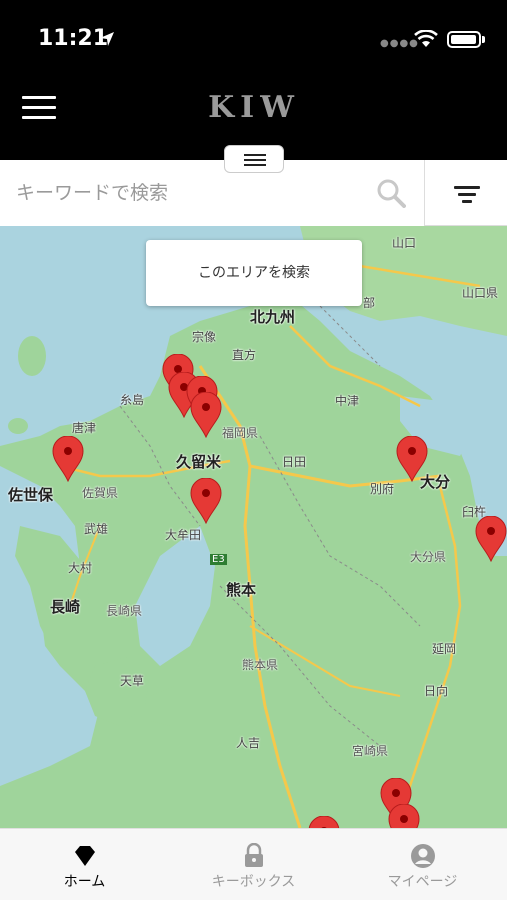 This screenshot has width=507, height=900. I want to click on status-bar: 11:21 ●●●●, so click(253, 40).